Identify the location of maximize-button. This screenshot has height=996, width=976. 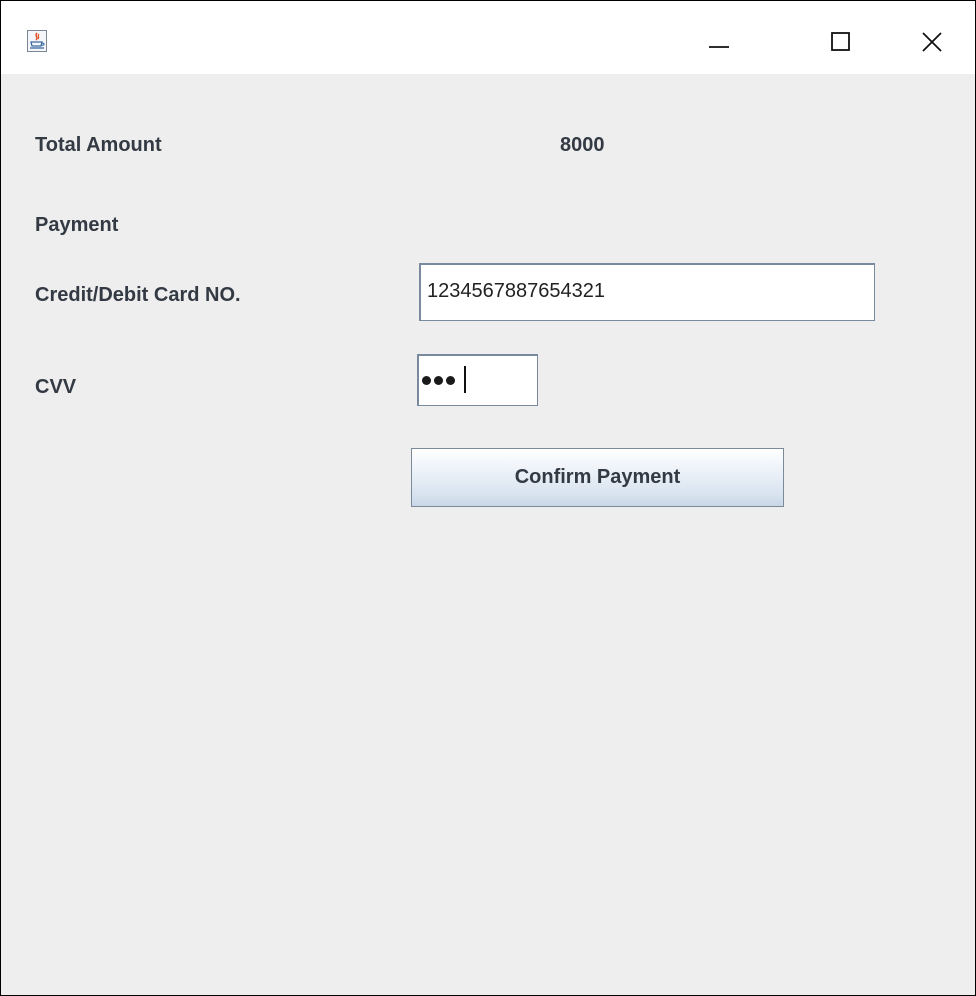
(841, 42).